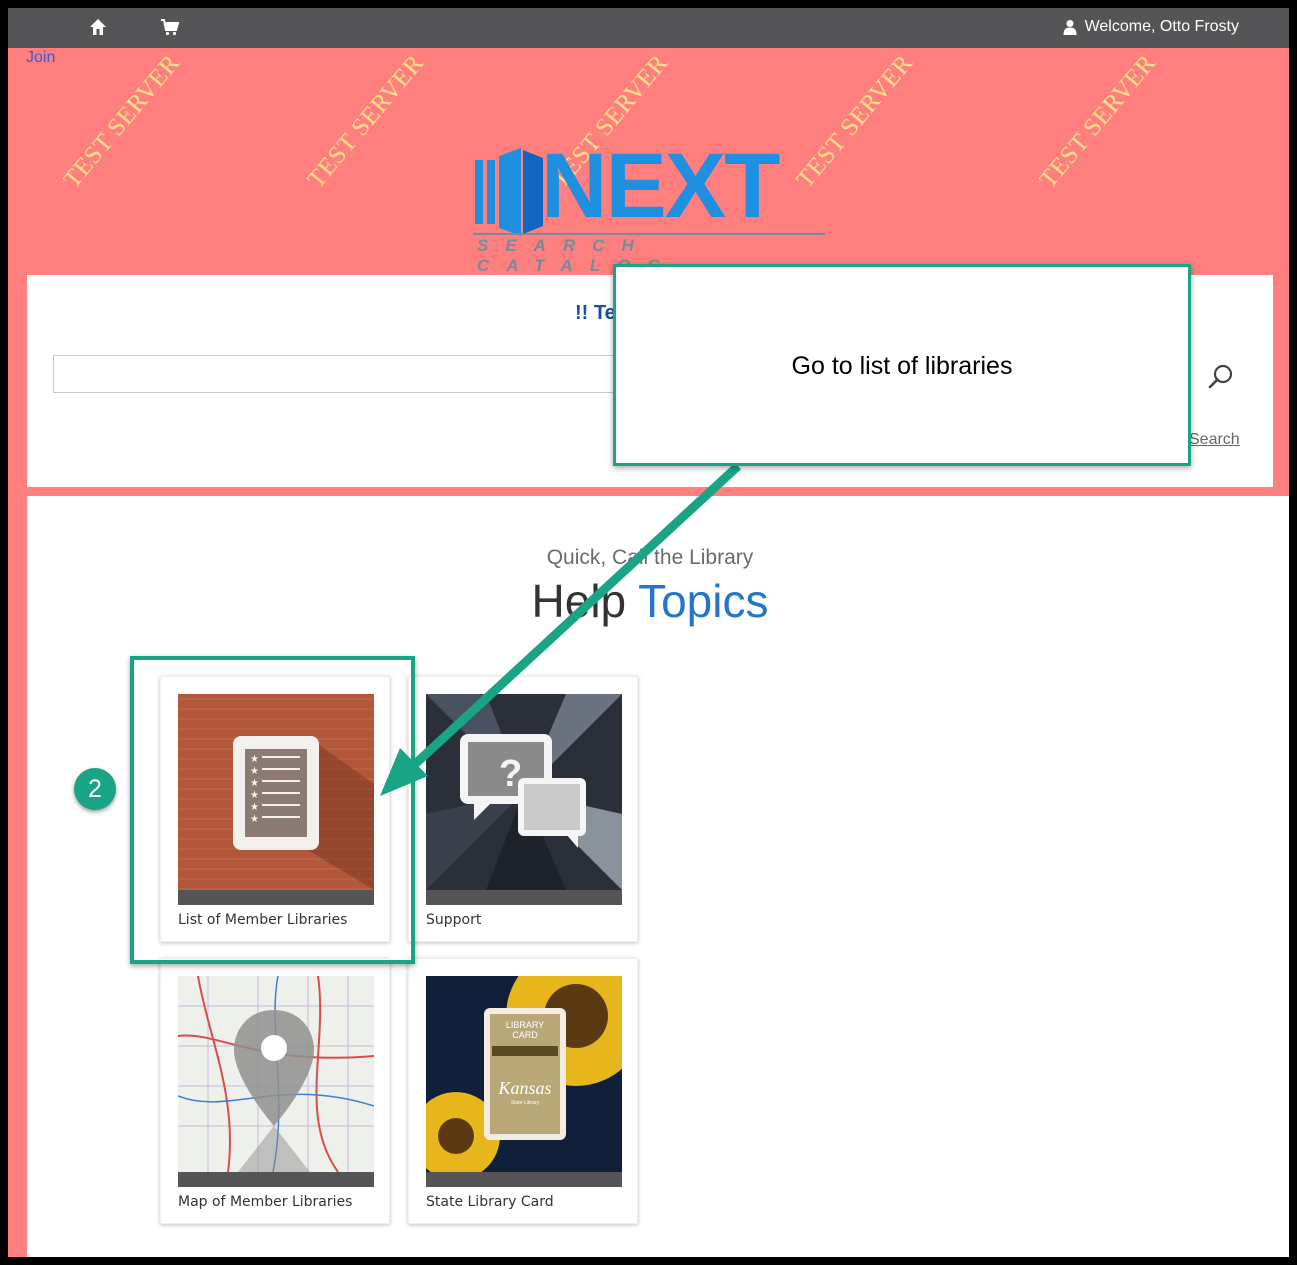 The width and height of the screenshot is (1297, 1265). Describe the element at coordinates (703, 601) in the screenshot. I see `help-title-part2: Topics` at that location.